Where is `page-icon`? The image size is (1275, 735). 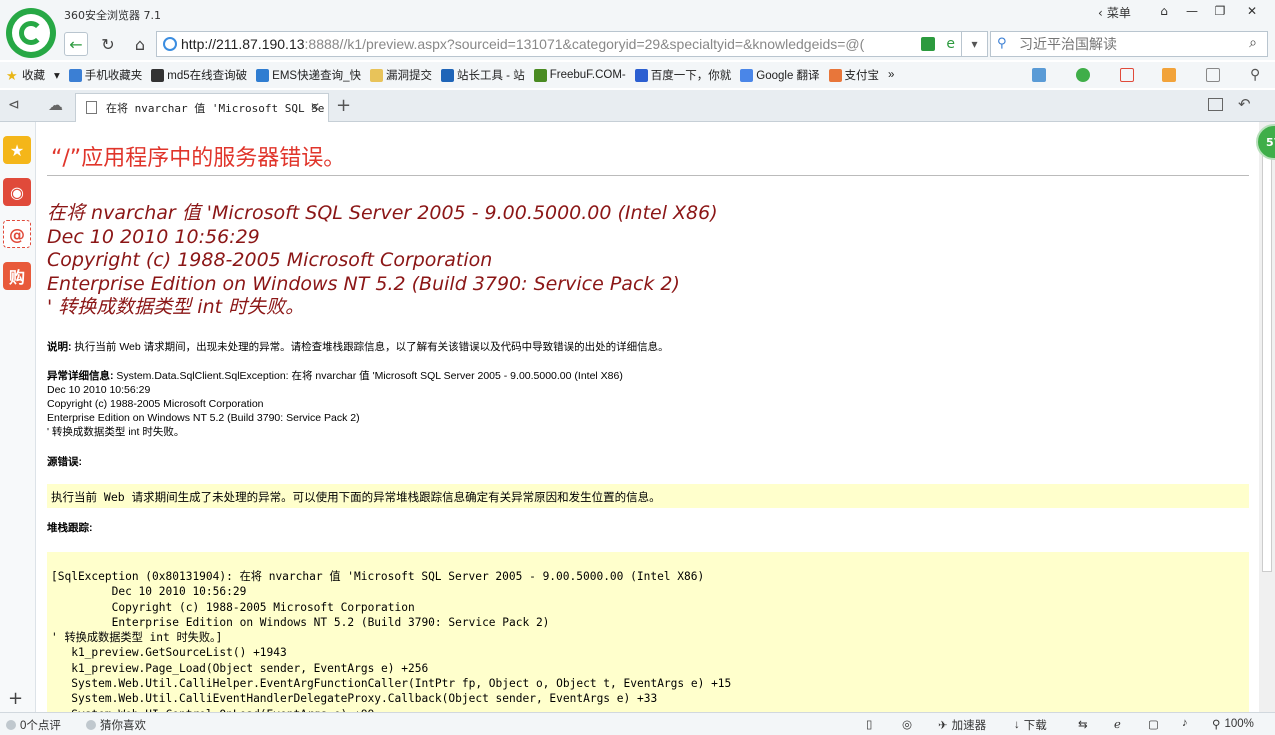
page-icon is located at coordinates (170, 44).